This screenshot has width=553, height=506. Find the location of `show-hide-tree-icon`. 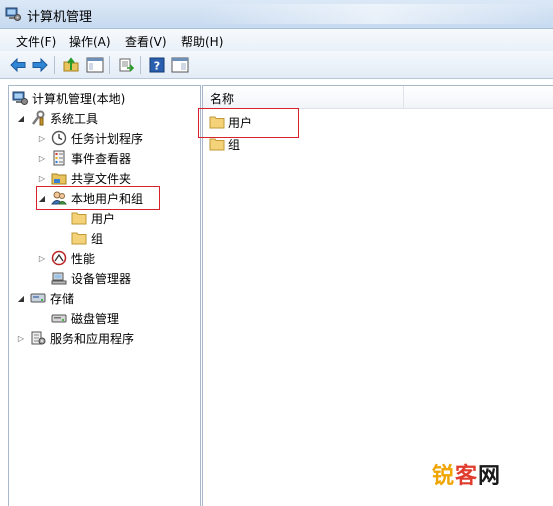

show-hide-tree-icon is located at coordinates (95, 65).